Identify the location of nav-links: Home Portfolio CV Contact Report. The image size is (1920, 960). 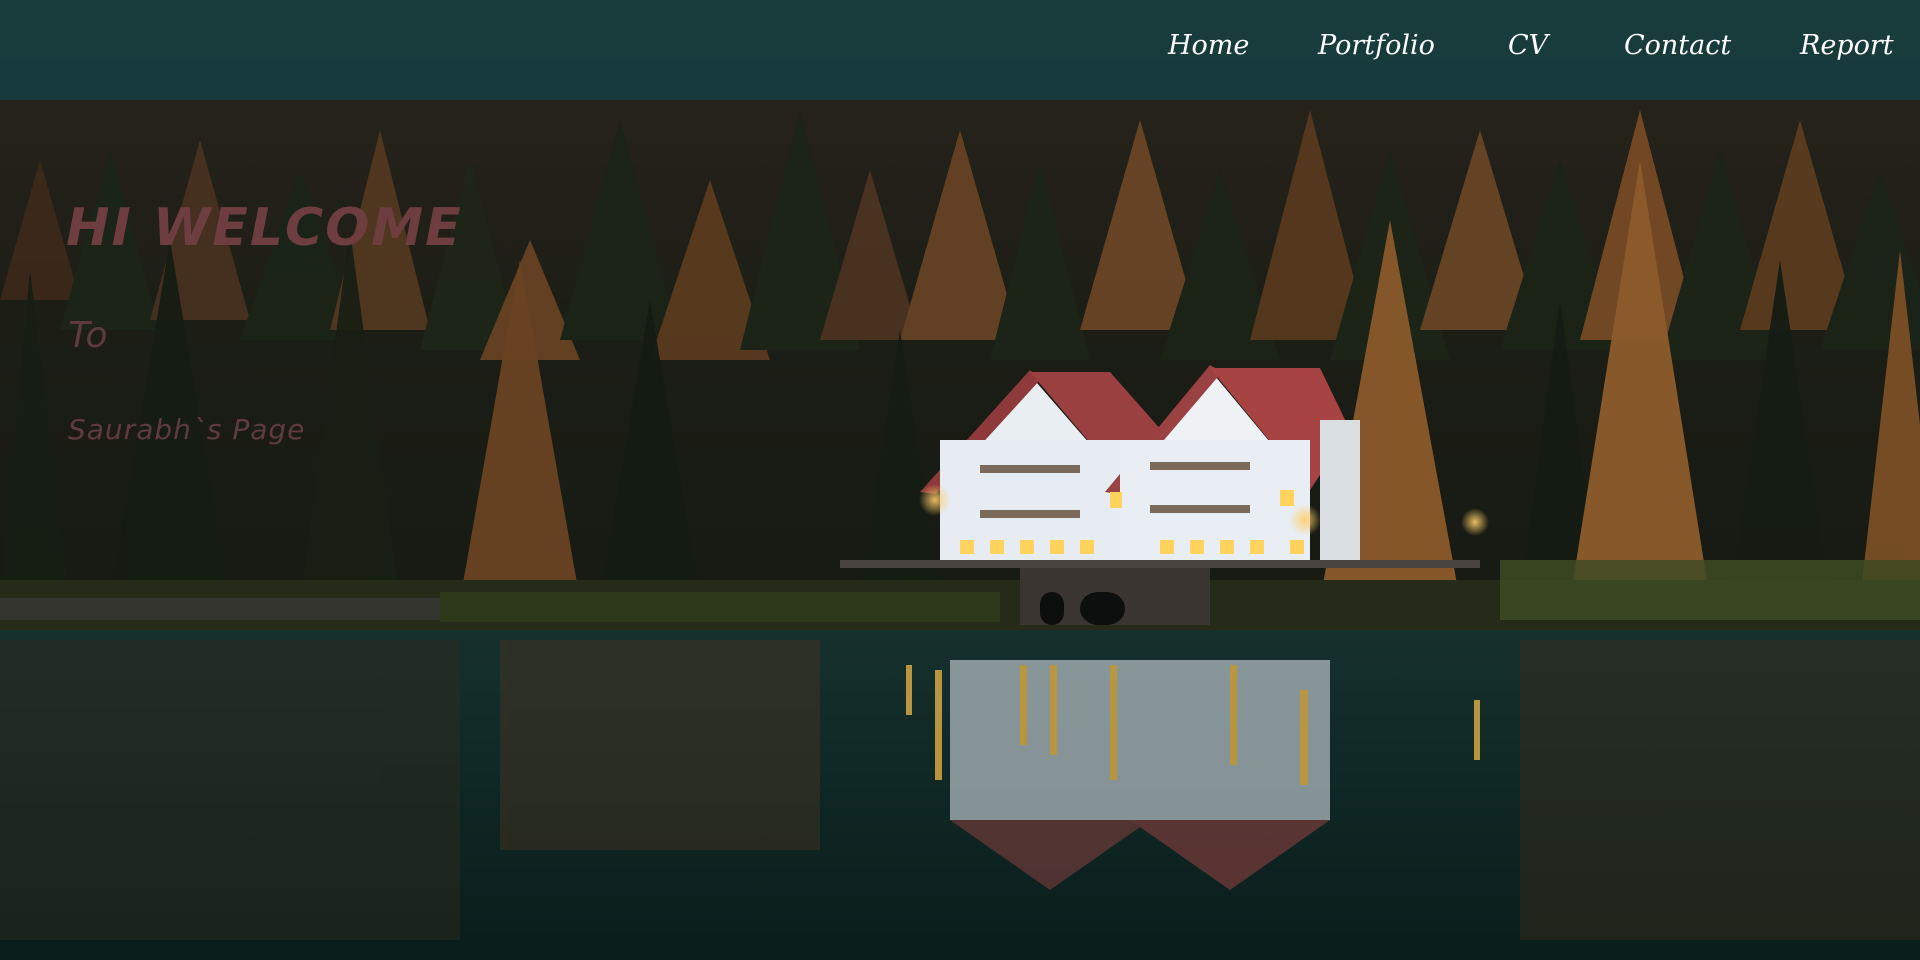
(960, 50).